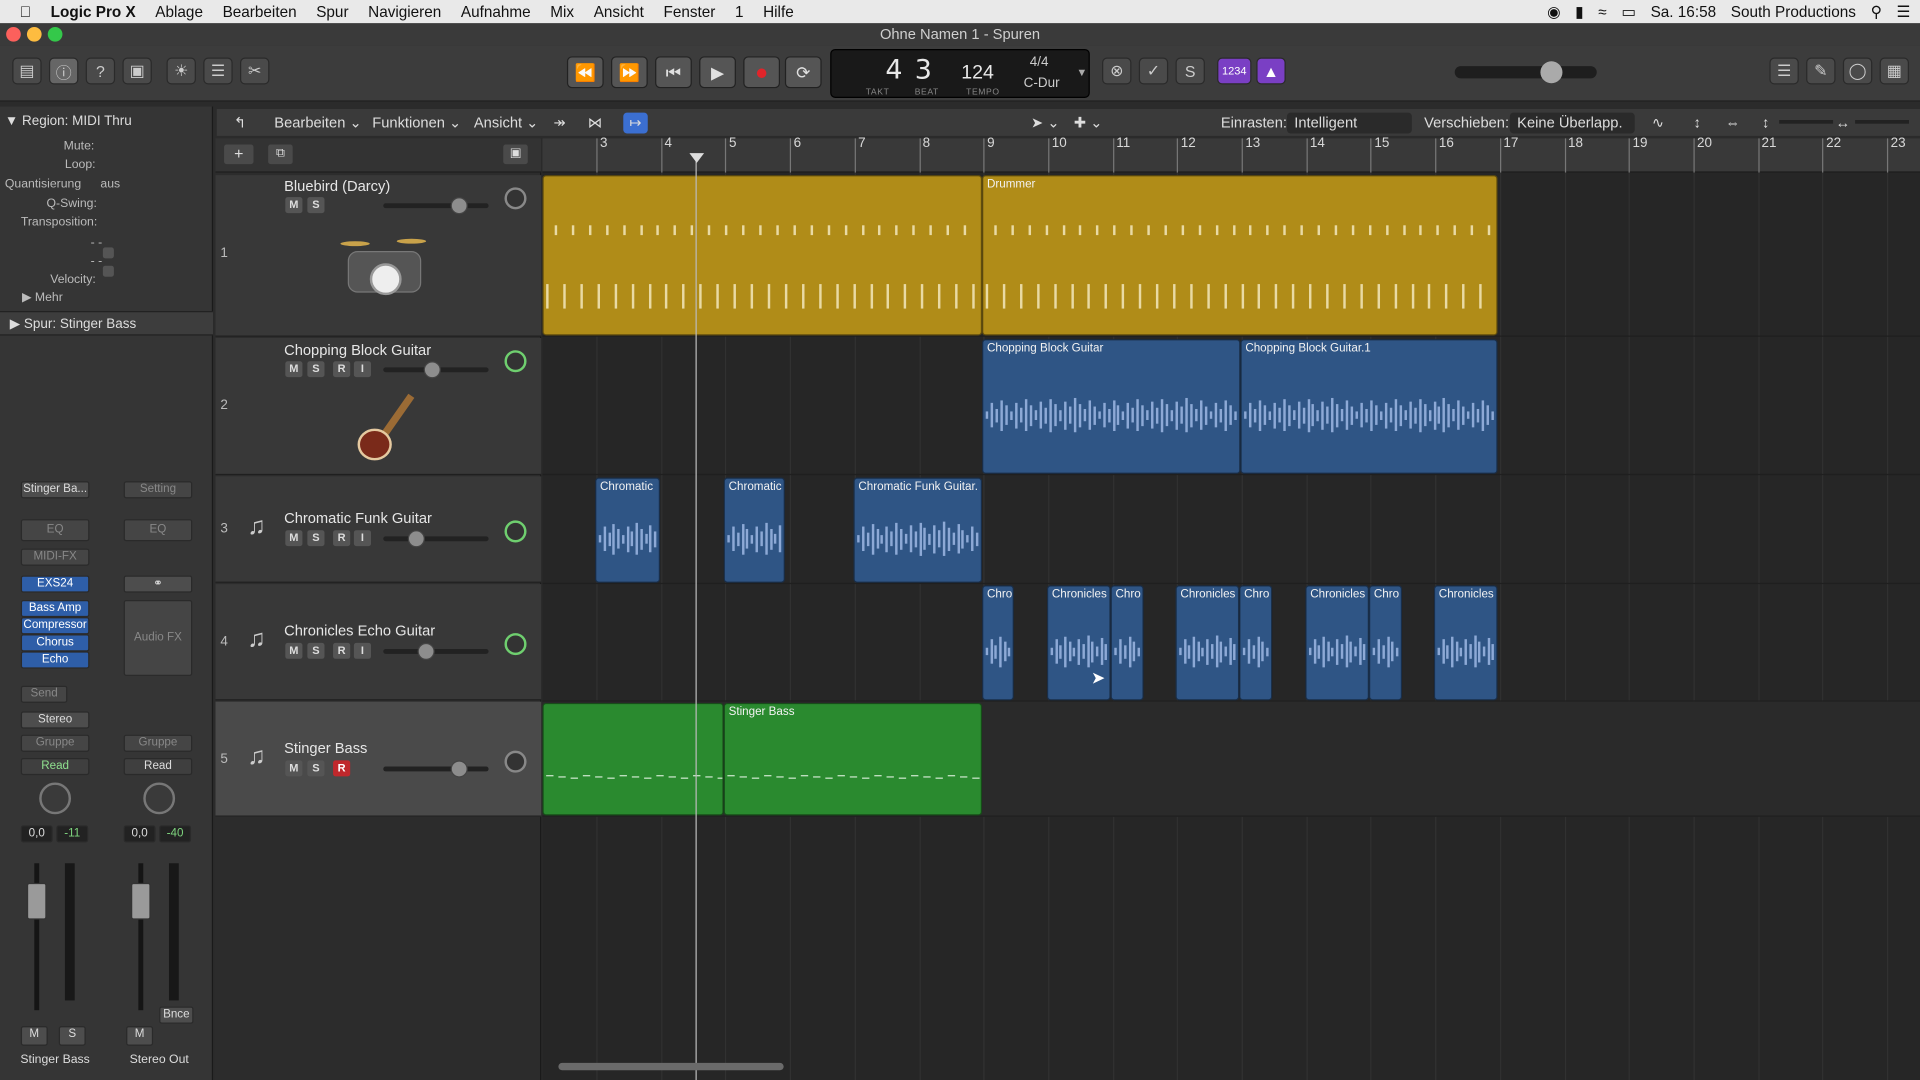 This screenshot has height=1080, width=1920. What do you see at coordinates (960, 73) in the screenshot?
I see `lcd-display: 4 3 TAKT BEAT 124 TEMPO 4/4 C-Dur ▼` at bounding box center [960, 73].